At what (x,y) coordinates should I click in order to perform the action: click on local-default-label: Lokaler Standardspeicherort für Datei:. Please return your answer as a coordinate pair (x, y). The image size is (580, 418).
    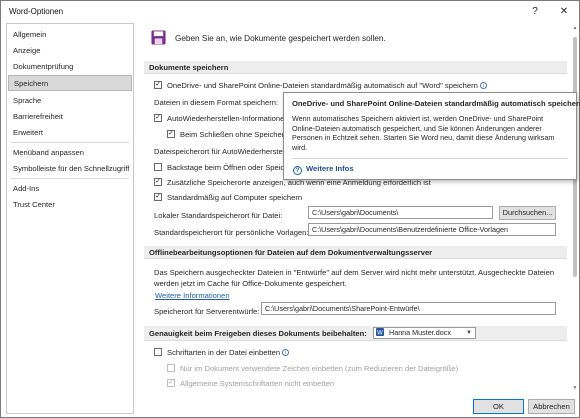
    Looking at the image, I should click on (218, 215).